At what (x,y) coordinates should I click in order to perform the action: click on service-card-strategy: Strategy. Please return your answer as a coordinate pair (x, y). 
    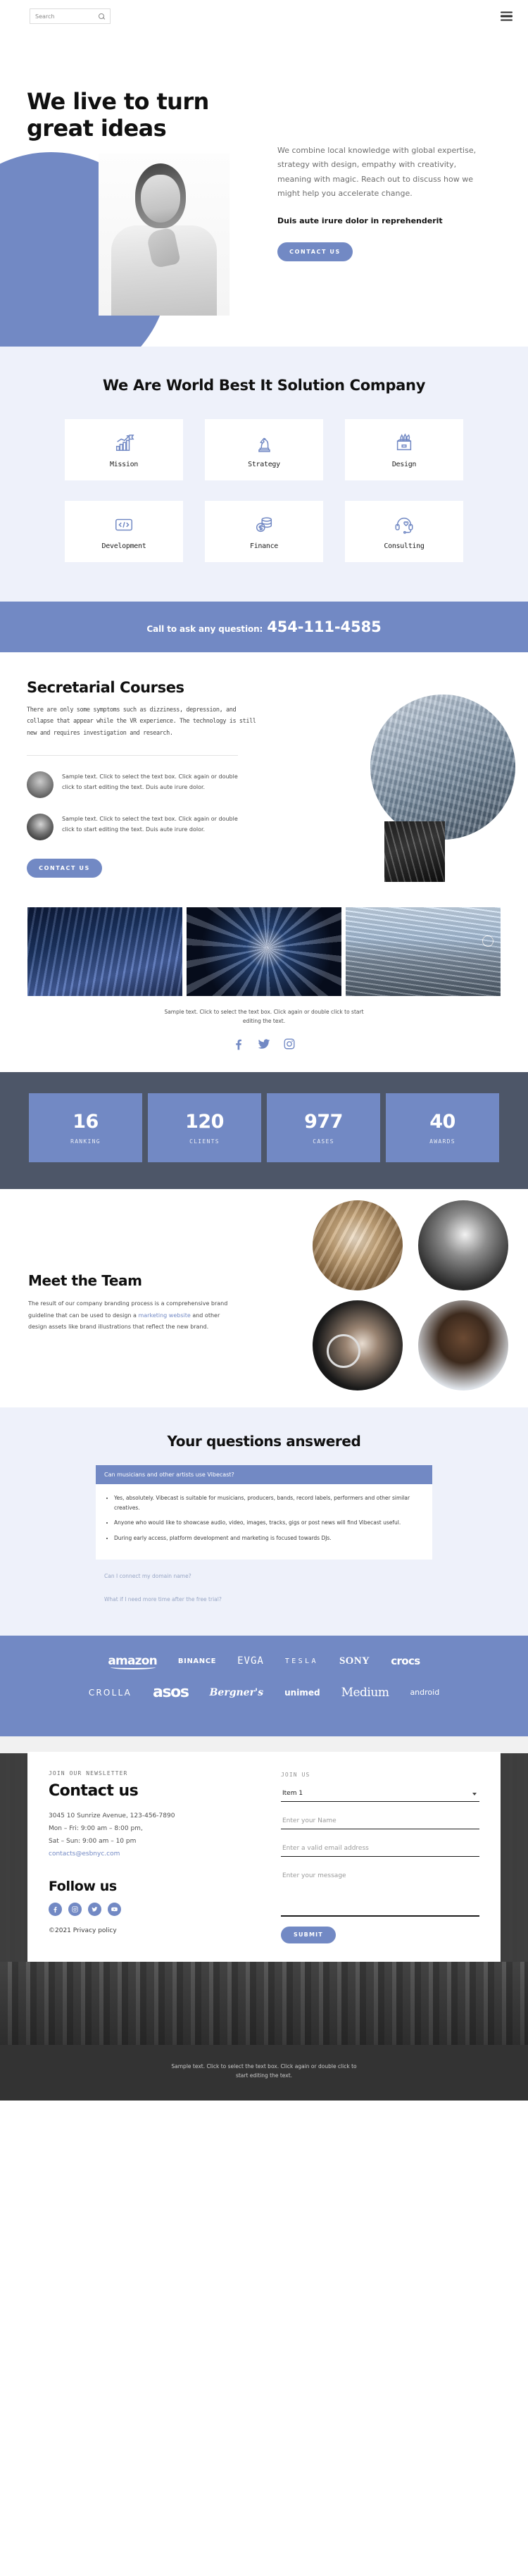
    Looking at the image, I should click on (264, 449).